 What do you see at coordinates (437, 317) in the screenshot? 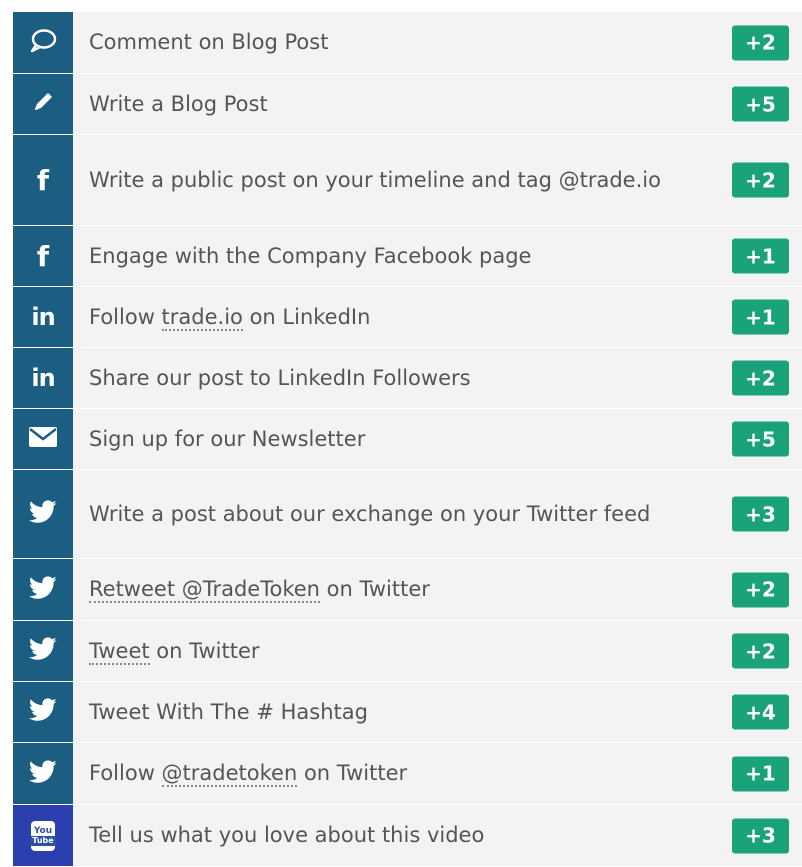
I see `task-label: Follow trade.io on LinkedIn` at bounding box center [437, 317].